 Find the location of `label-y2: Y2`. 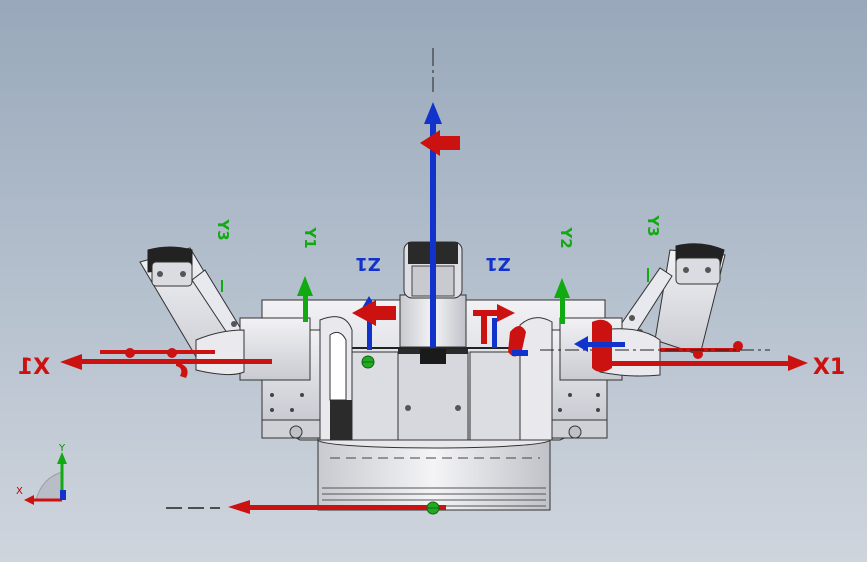

label-y2: Y2 is located at coordinates (566, 237).